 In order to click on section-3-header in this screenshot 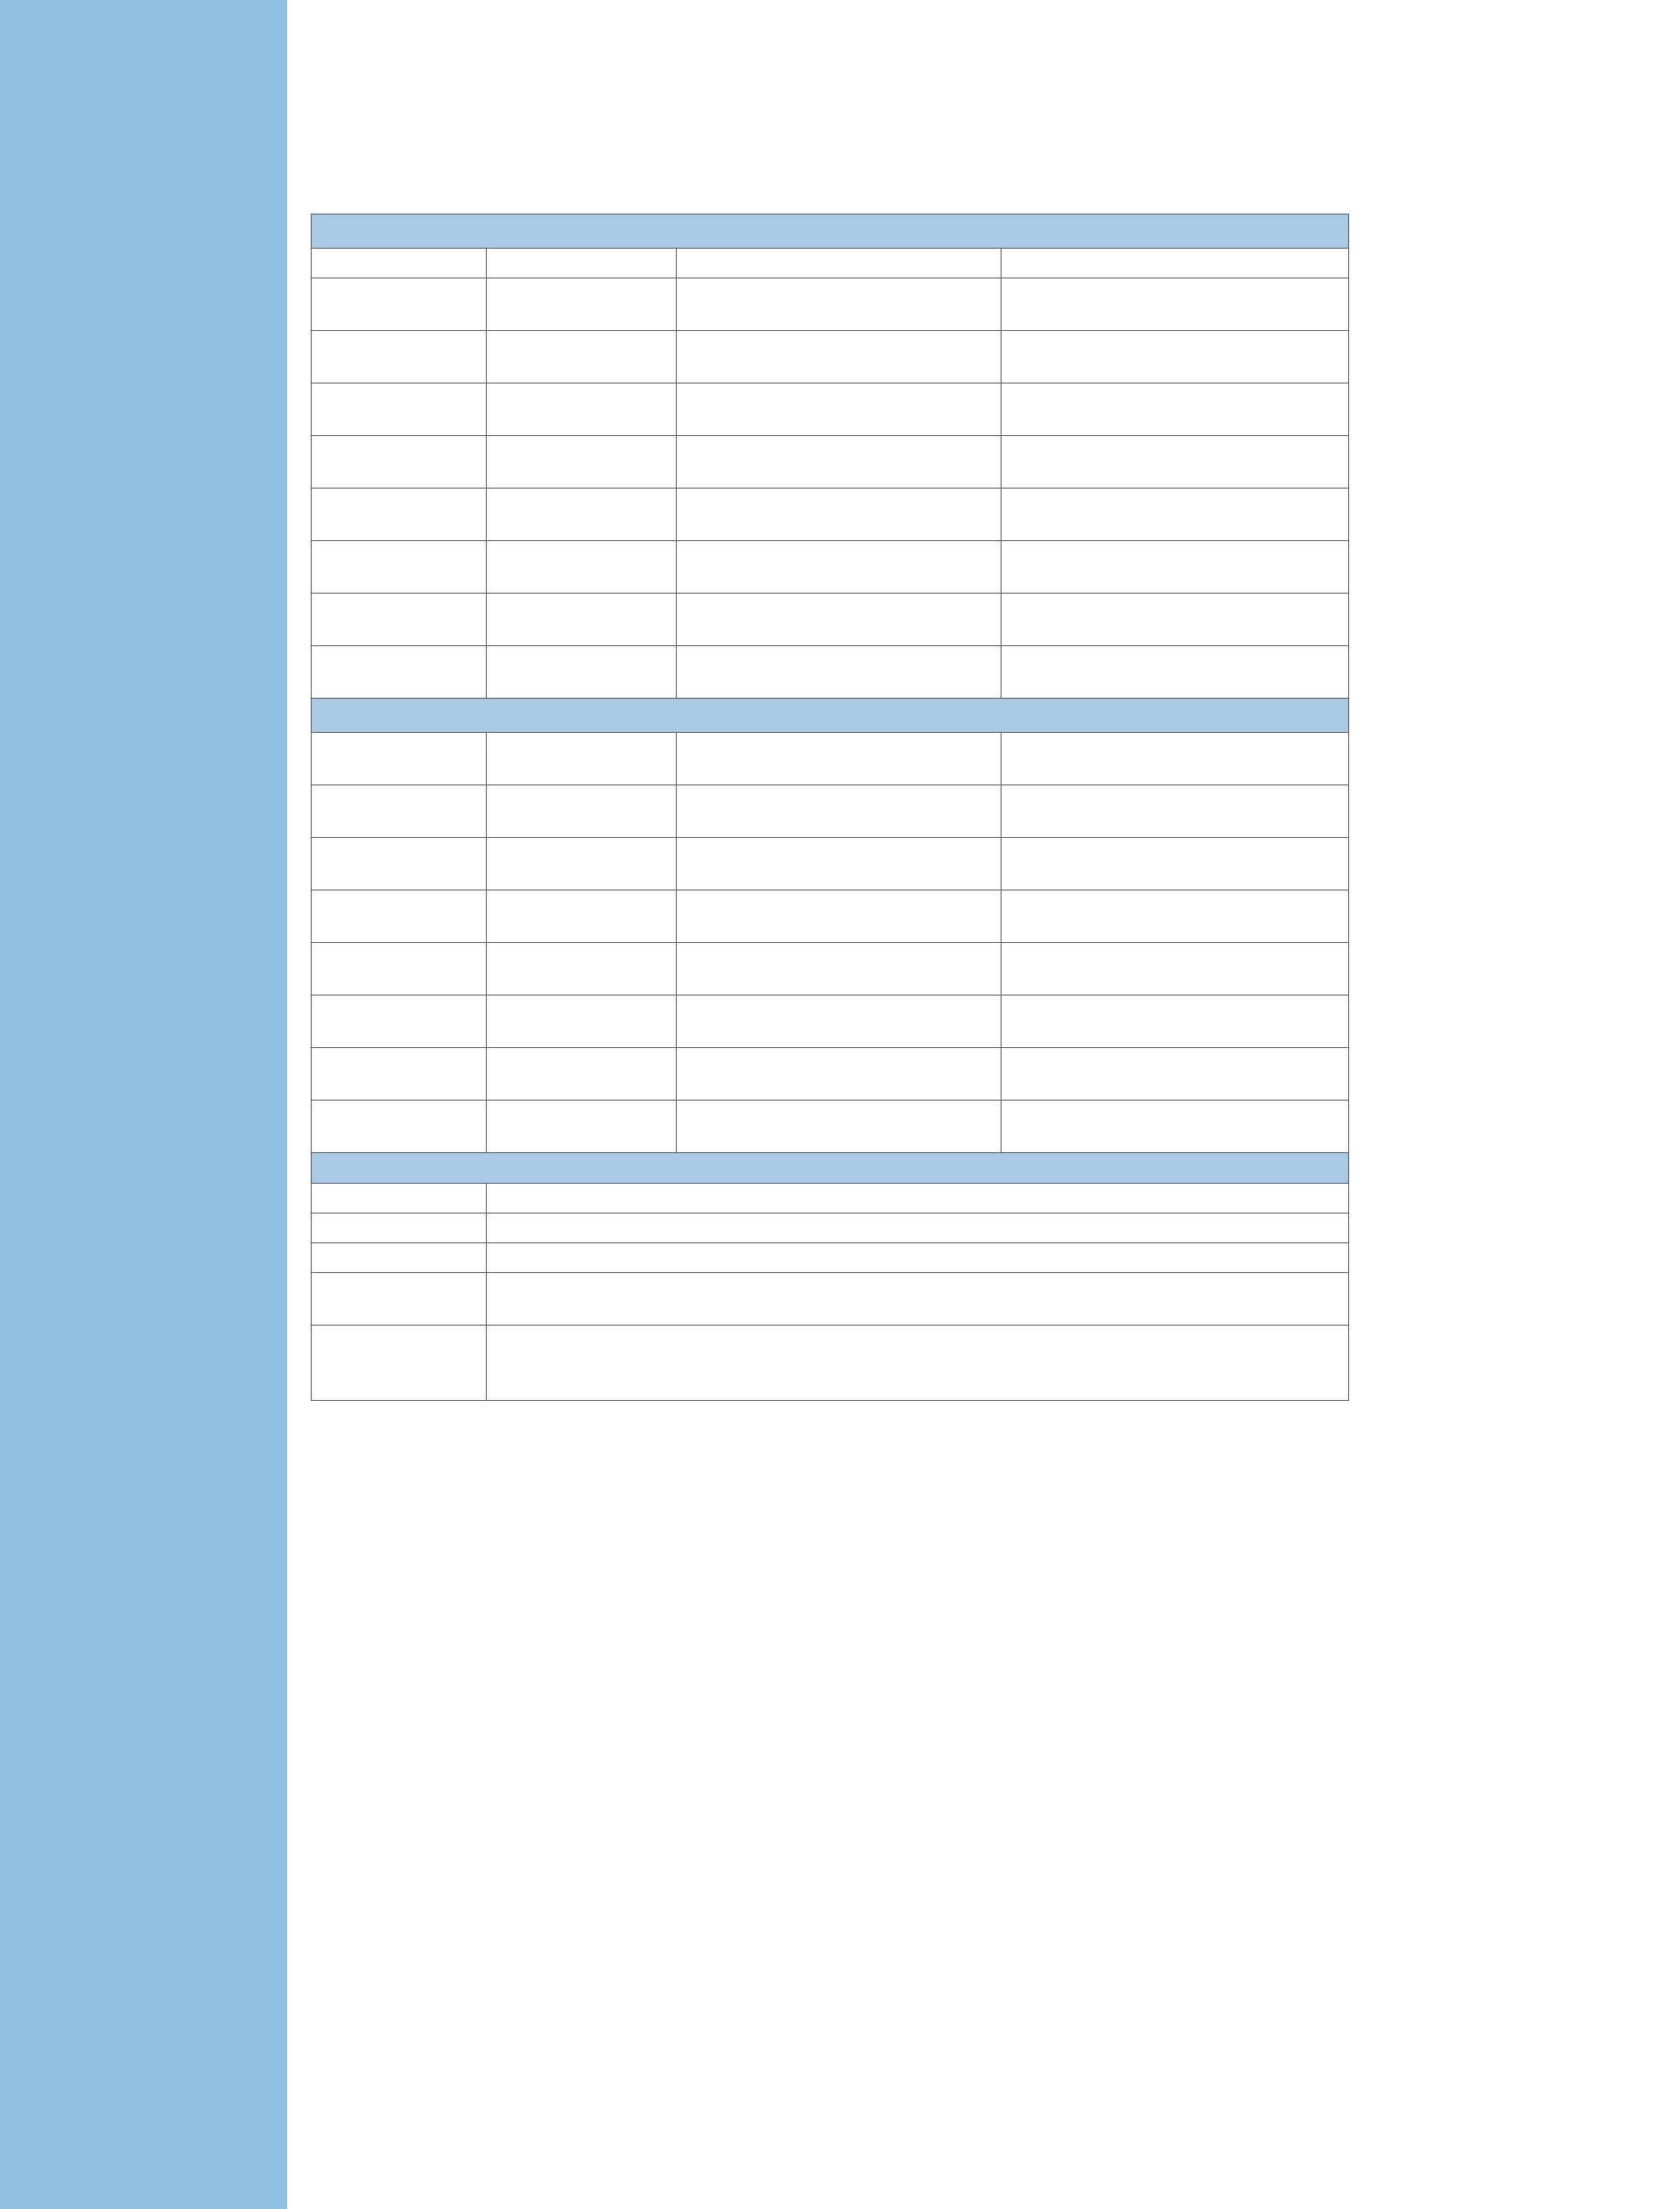, I will do `click(830, 1168)`.